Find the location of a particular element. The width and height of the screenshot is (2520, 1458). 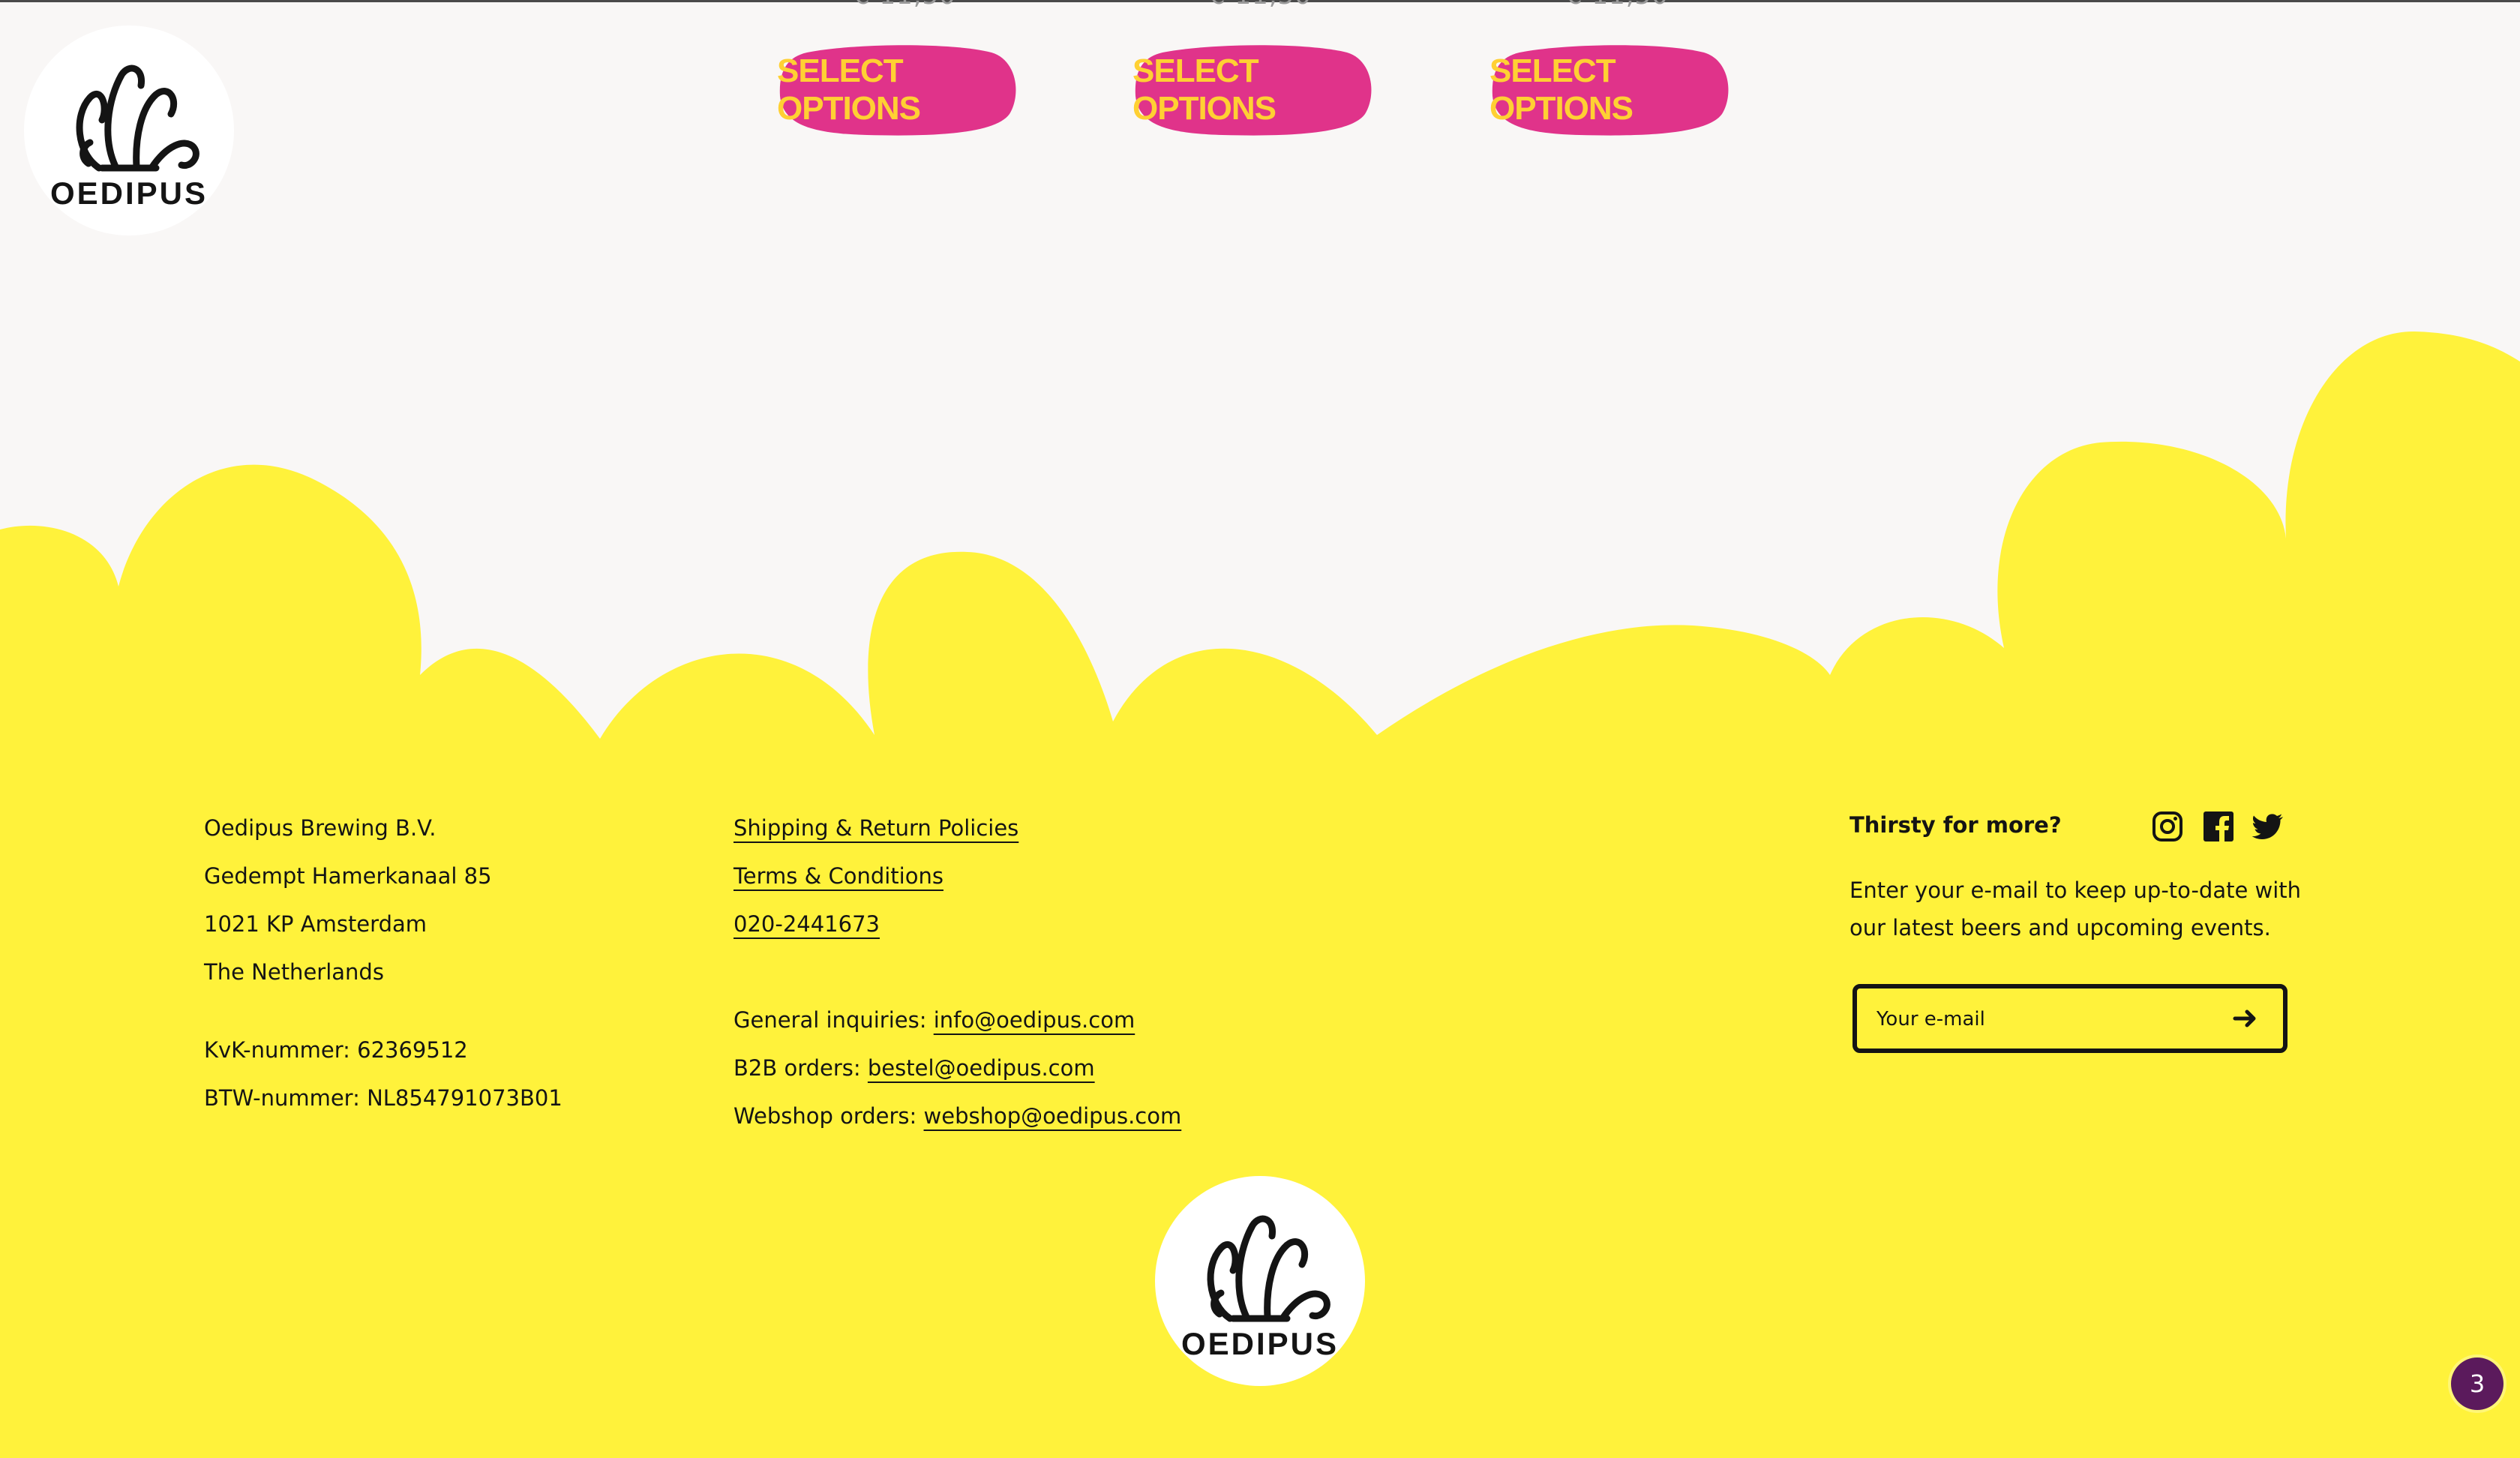

webshop-email-link: webshop@oedipus.com is located at coordinates (1053, 1116).